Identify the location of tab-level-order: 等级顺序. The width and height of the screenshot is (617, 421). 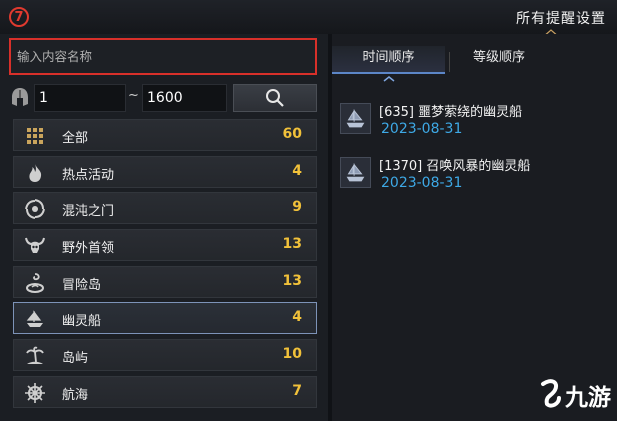
(499, 60).